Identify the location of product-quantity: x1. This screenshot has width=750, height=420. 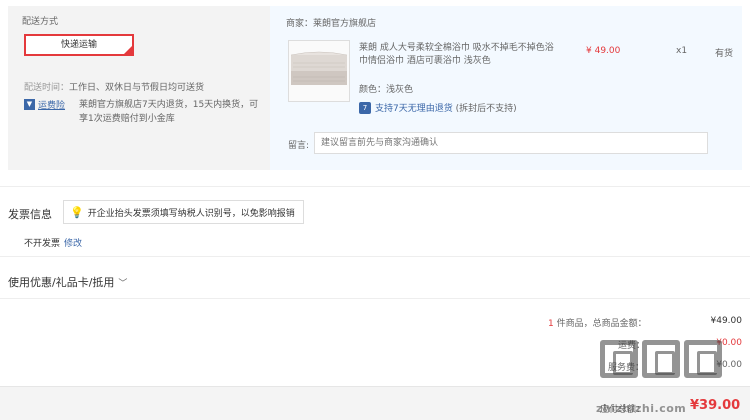
(682, 51).